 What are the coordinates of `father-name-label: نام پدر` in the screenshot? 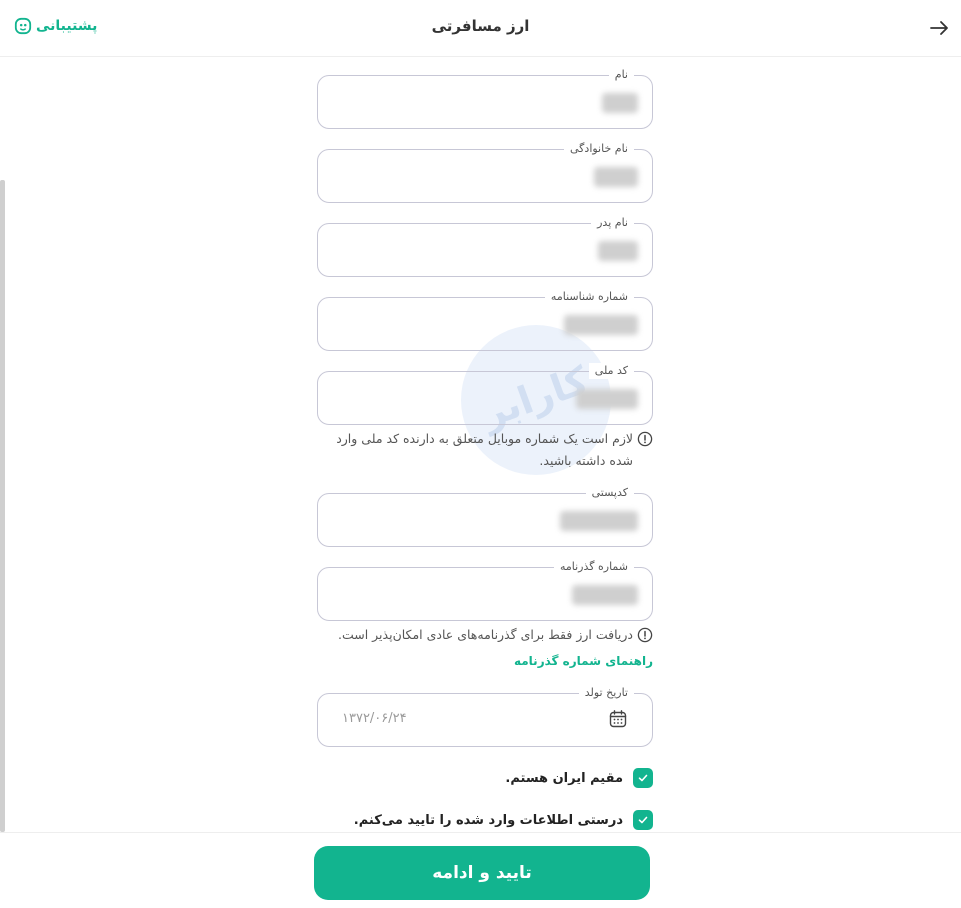 It's located at (612, 223).